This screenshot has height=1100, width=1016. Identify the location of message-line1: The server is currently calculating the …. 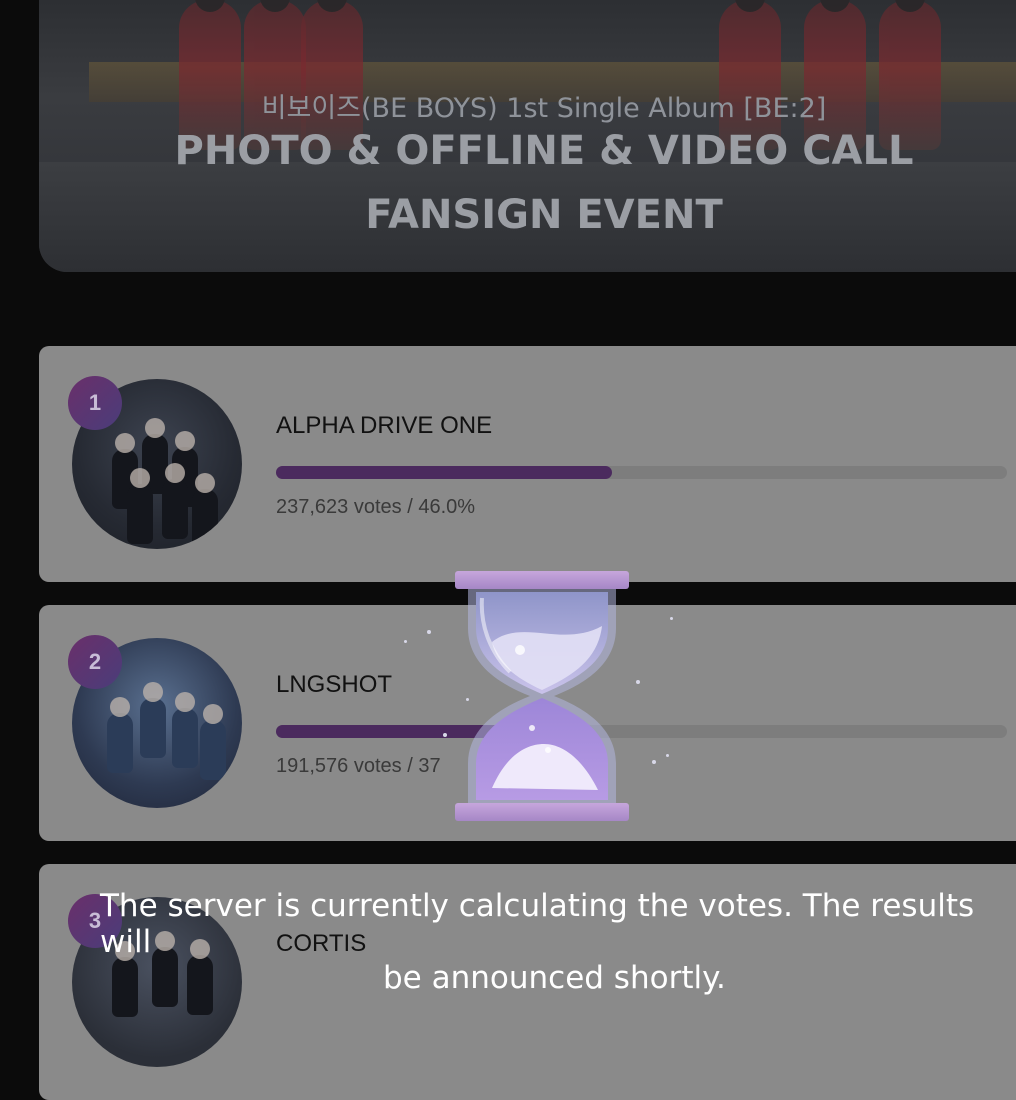
(537, 924).